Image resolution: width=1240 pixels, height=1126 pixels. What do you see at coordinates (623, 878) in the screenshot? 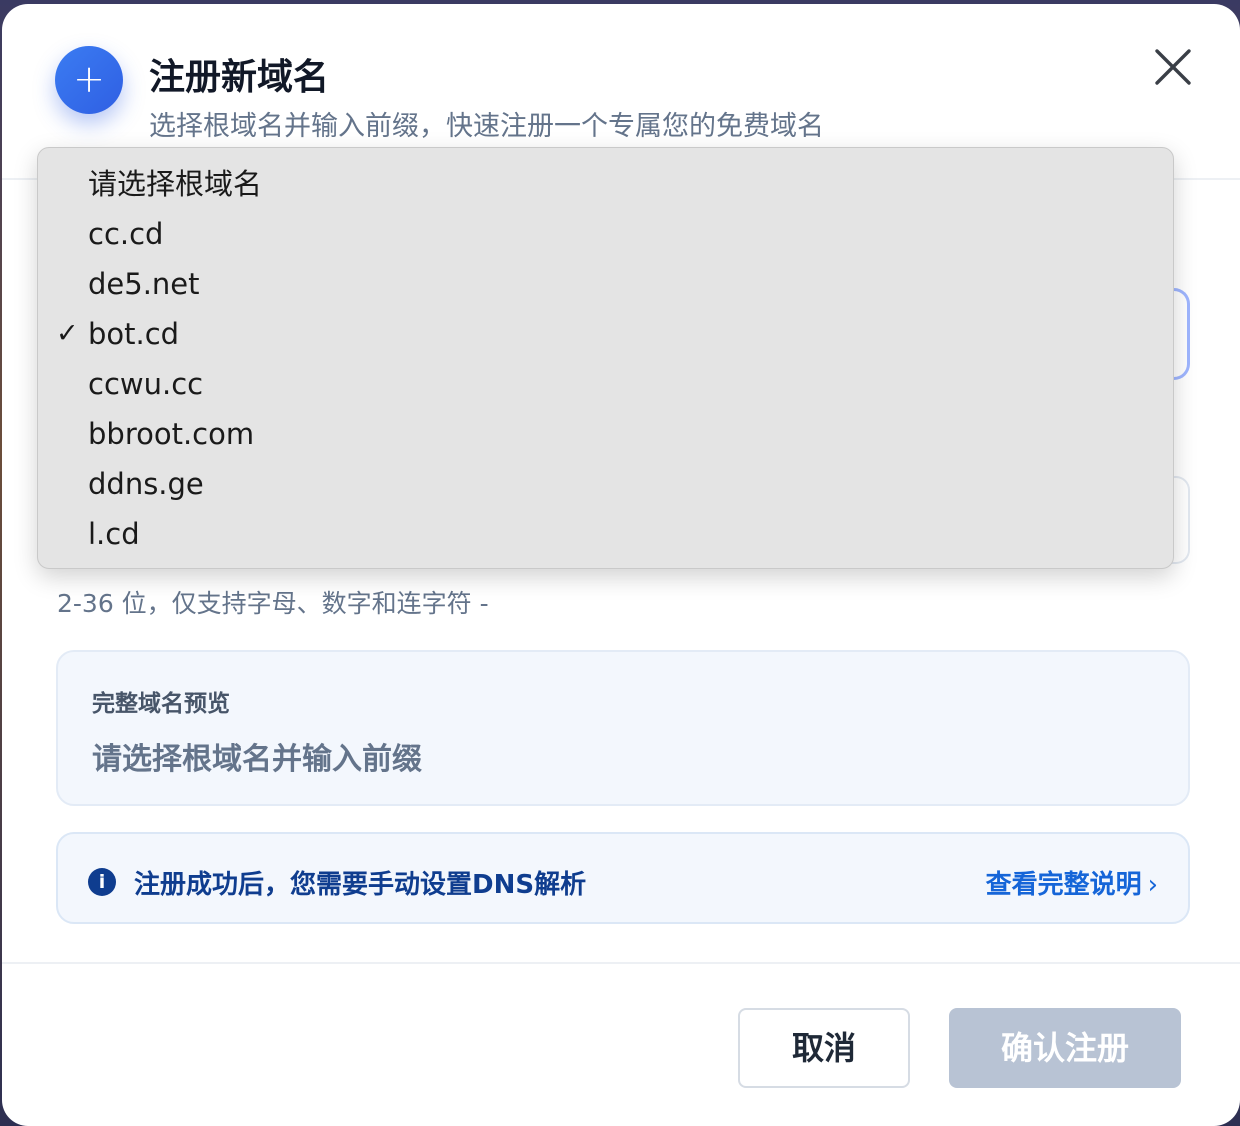
I see `dns-info-banner: i 注册成功后，您需要手动设置DNS解析 查看完整说明 ›` at bounding box center [623, 878].